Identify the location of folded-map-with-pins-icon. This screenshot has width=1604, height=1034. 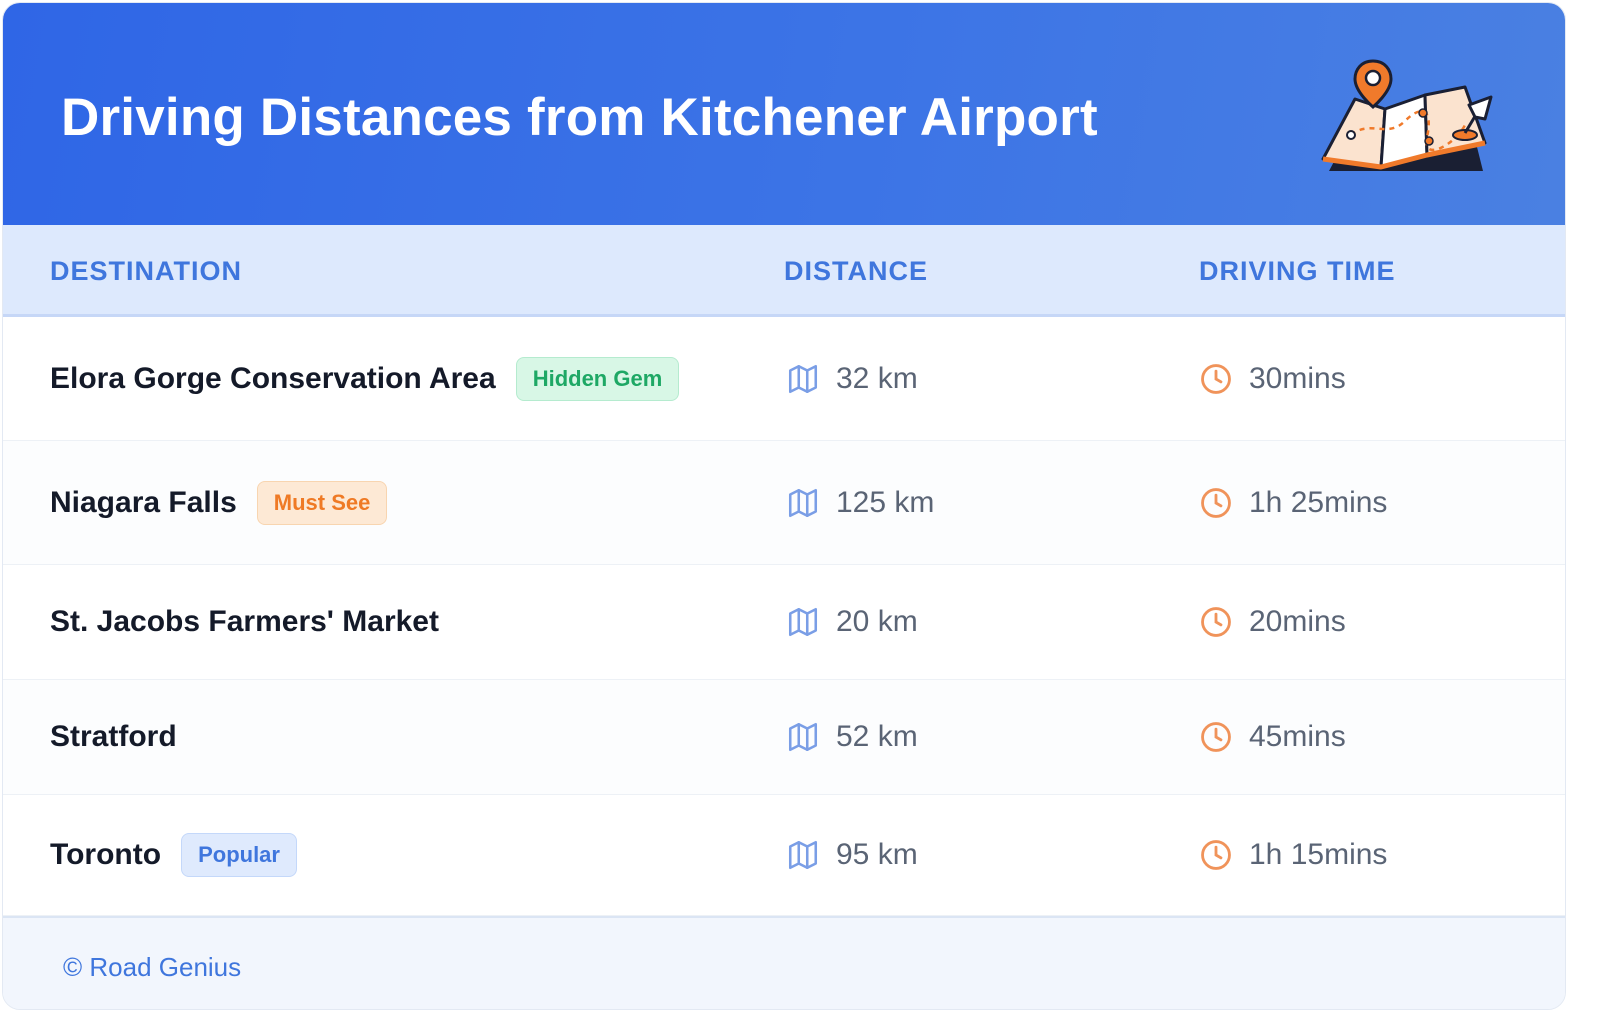
(1407, 115).